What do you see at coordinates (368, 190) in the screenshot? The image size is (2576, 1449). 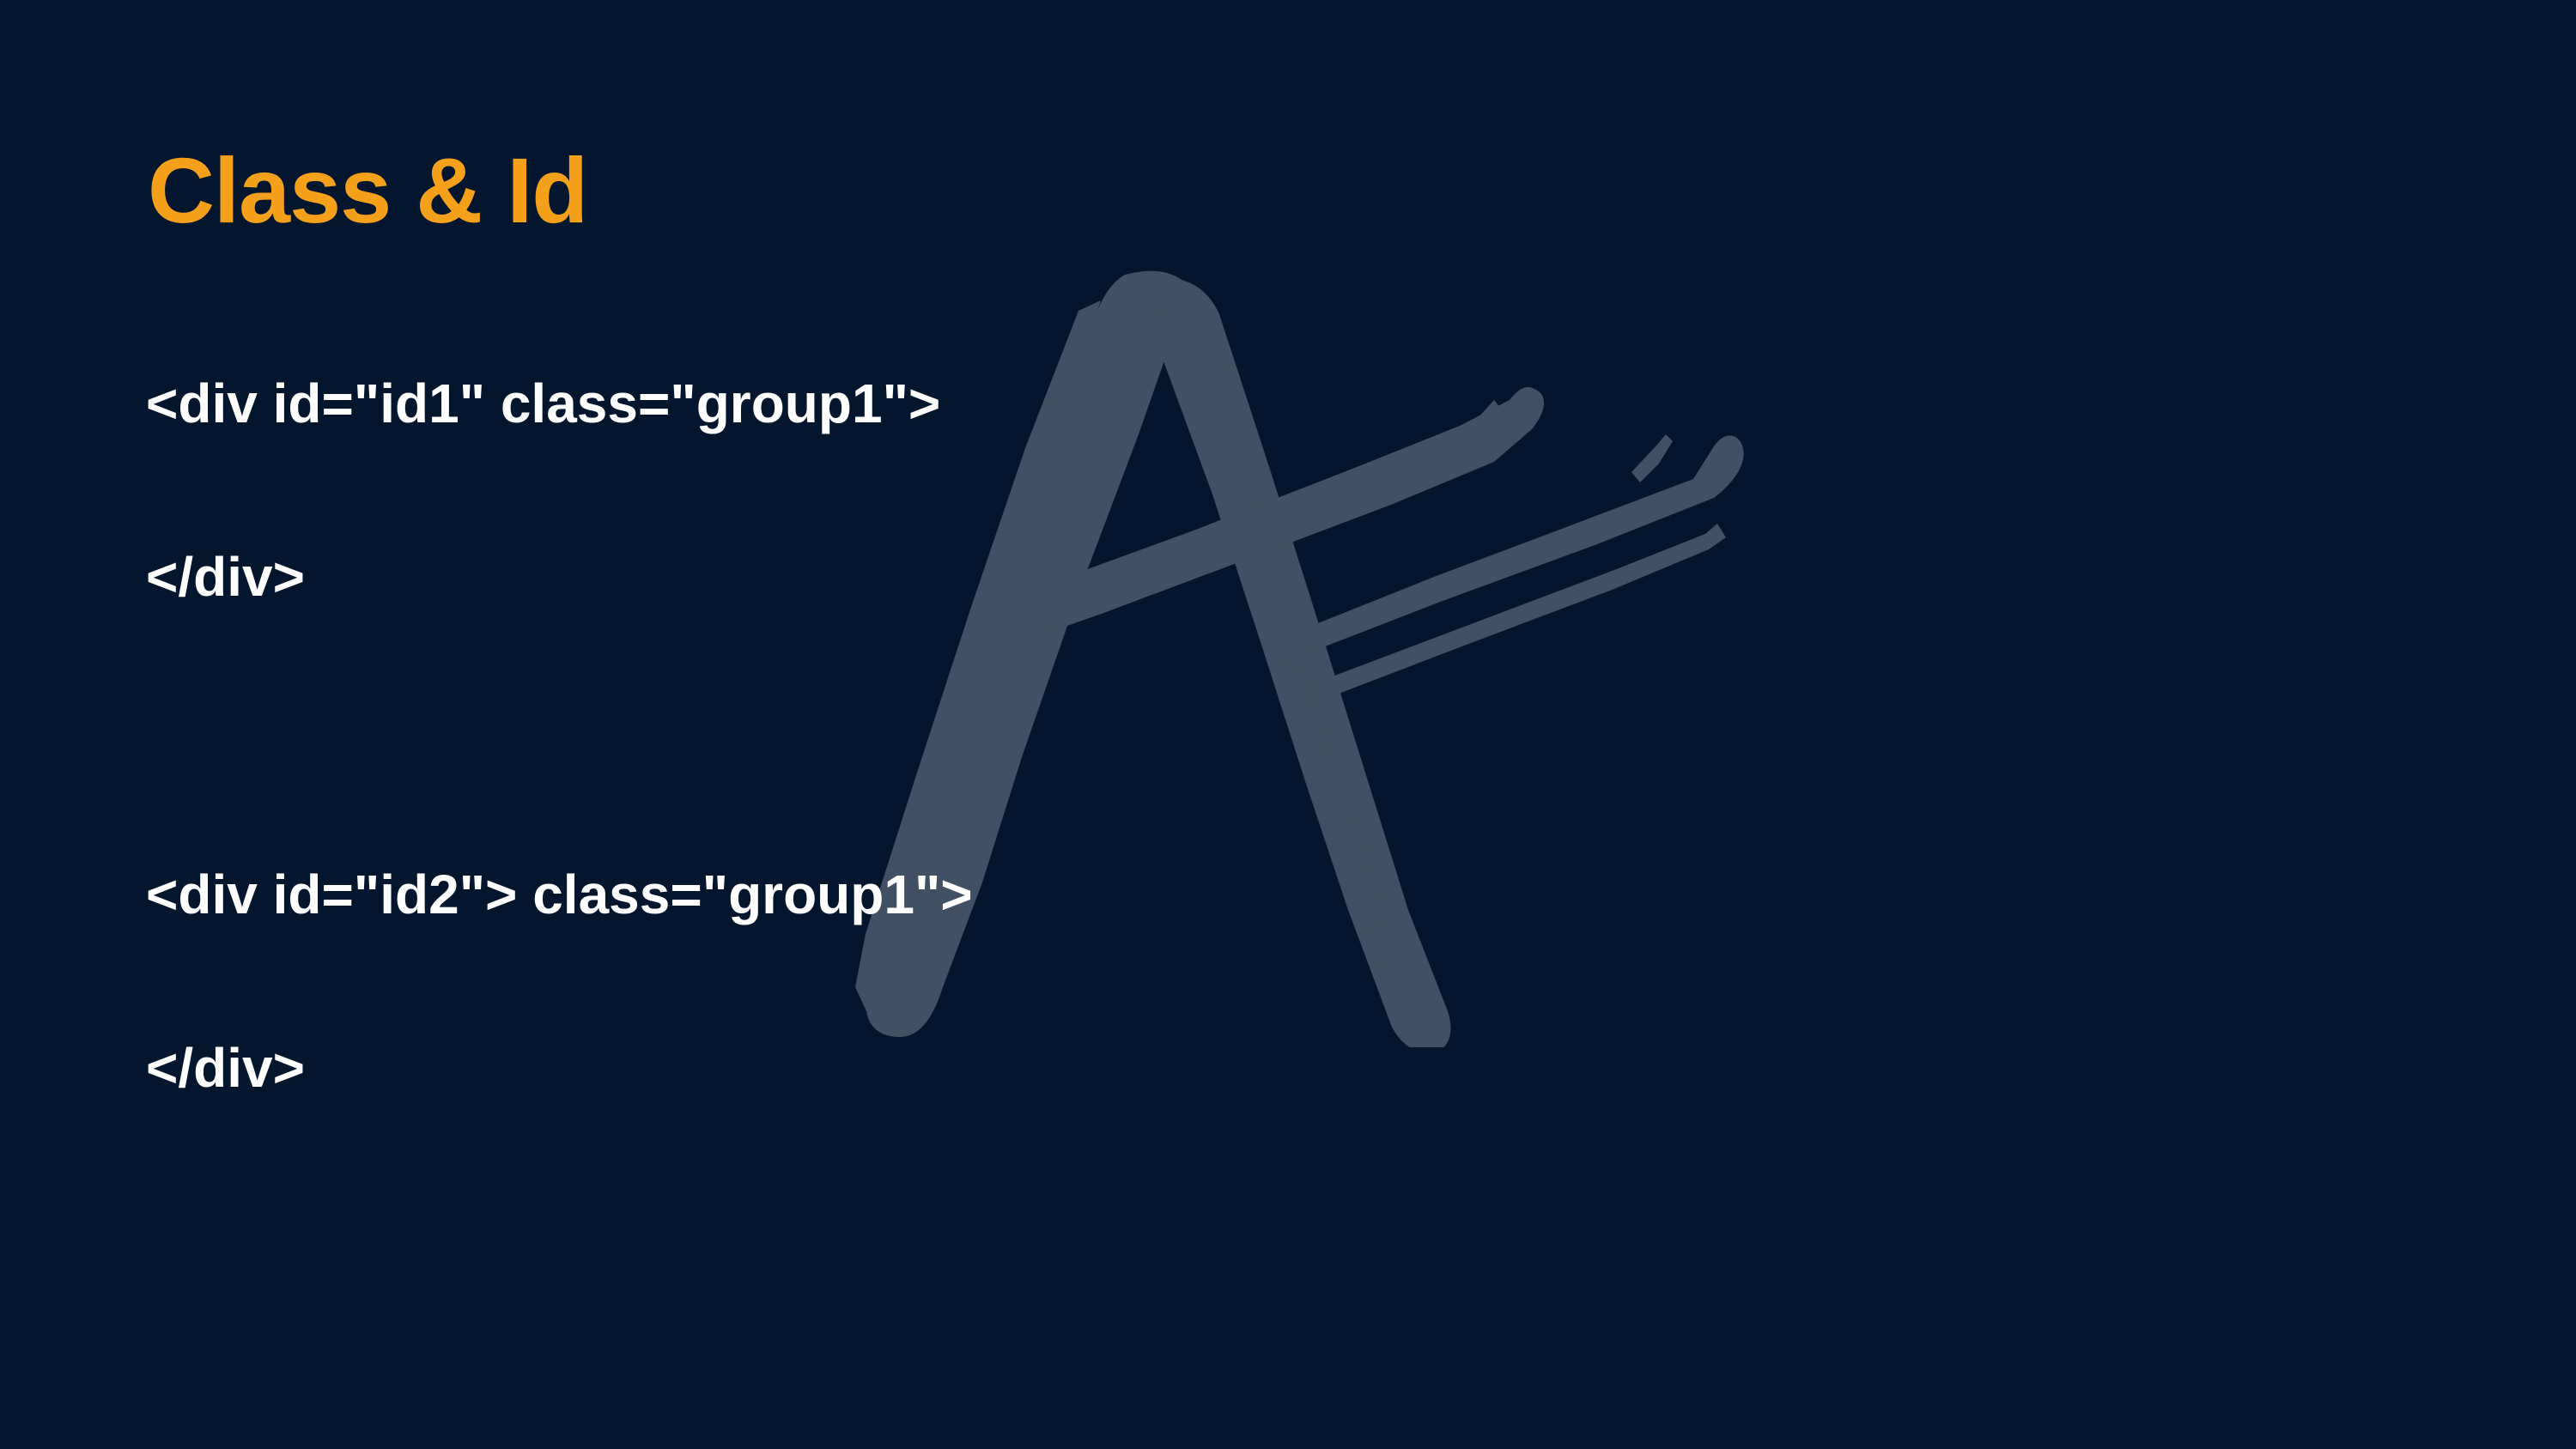 I see `slide-title: Class & Id` at bounding box center [368, 190].